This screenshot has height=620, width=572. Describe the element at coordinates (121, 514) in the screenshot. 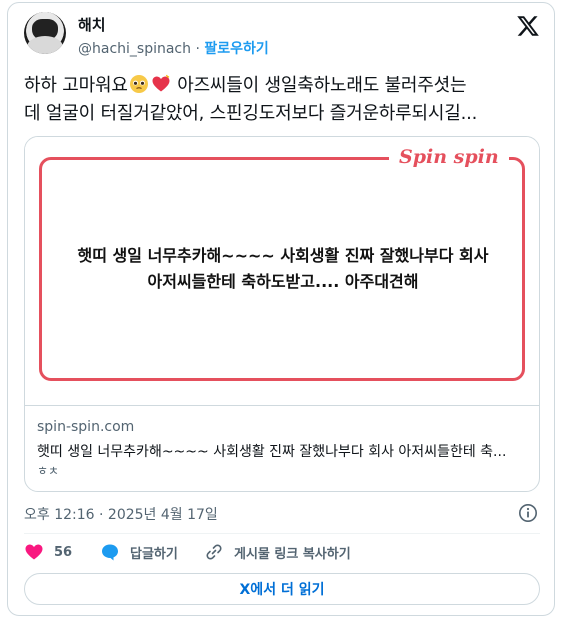

I see `timestamp: 오후 12:16 · 2025년 4월 17일` at that location.